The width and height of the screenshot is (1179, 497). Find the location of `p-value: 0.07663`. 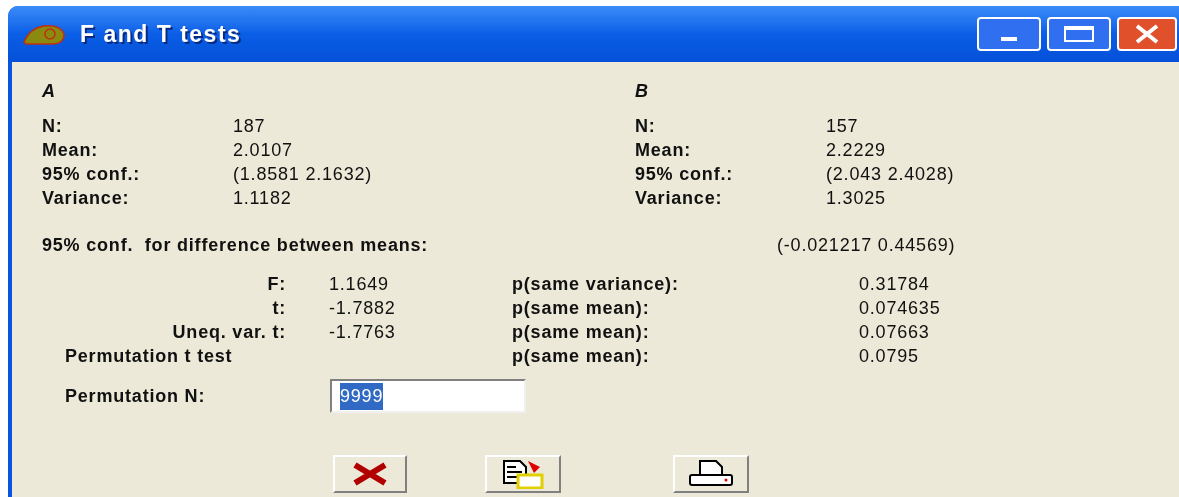

p-value: 0.07663 is located at coordinates (895, 332).